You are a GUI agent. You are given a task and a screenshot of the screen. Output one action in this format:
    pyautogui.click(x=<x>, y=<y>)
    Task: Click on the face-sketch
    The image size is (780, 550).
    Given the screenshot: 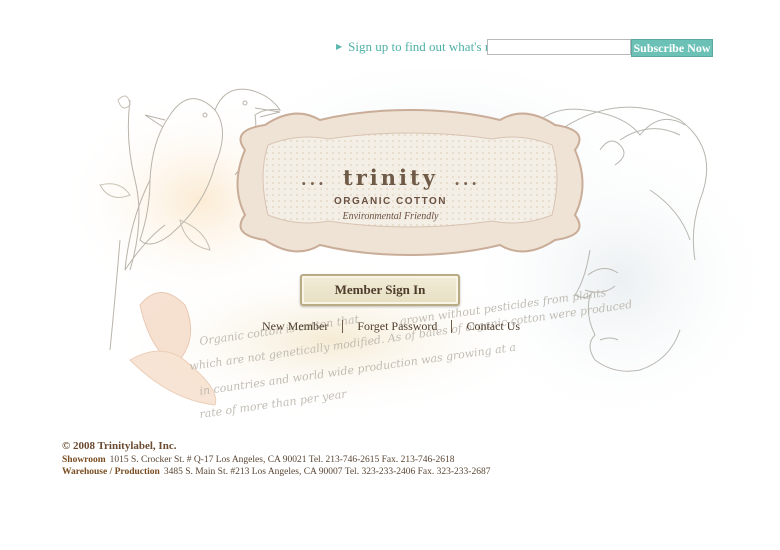 What is the action you would take?
    pyautogui.click(x=618, y=239)
    